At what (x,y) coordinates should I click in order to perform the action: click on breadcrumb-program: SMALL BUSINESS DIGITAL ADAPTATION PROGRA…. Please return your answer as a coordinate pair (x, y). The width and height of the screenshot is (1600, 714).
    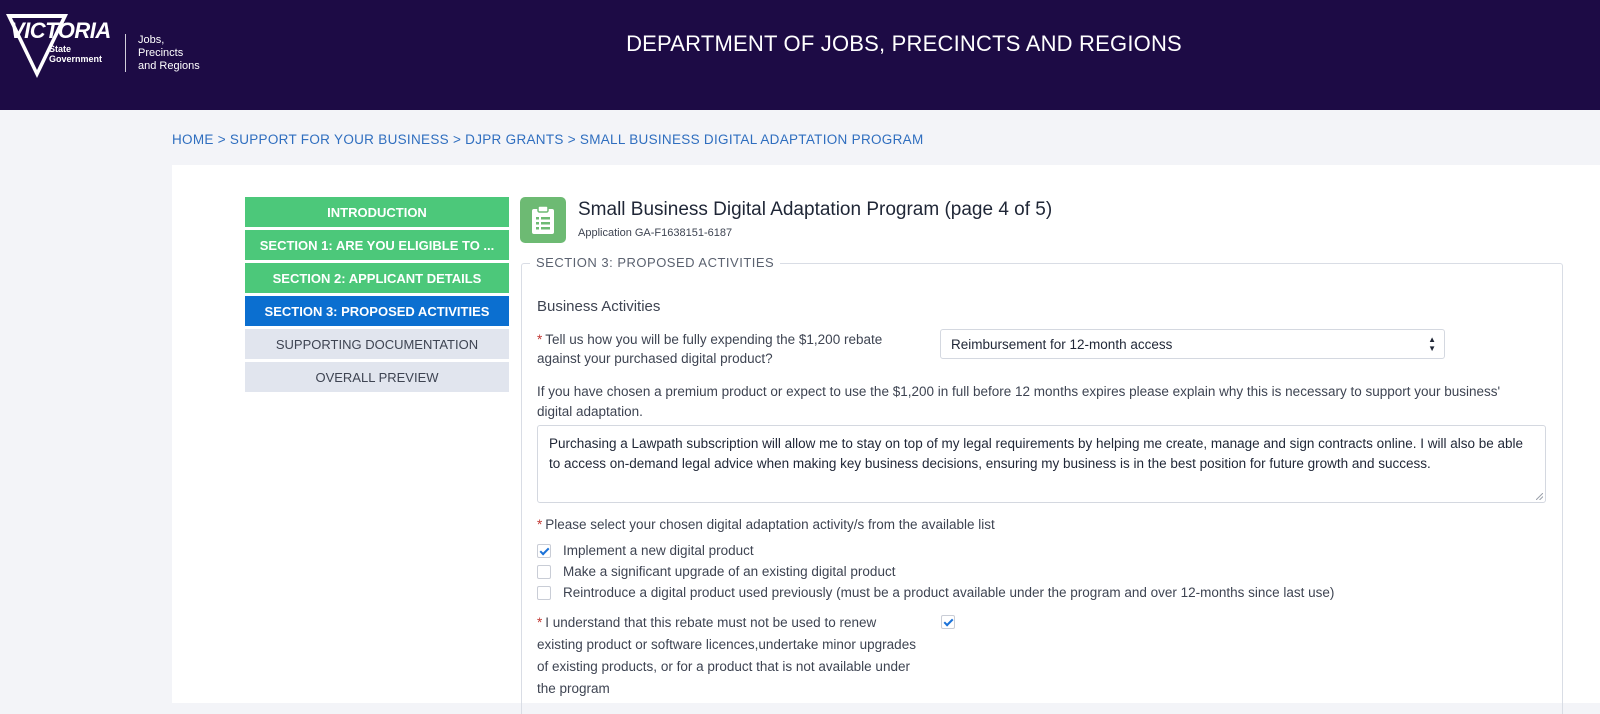
    Looking at the image, I should click on (752, 139).